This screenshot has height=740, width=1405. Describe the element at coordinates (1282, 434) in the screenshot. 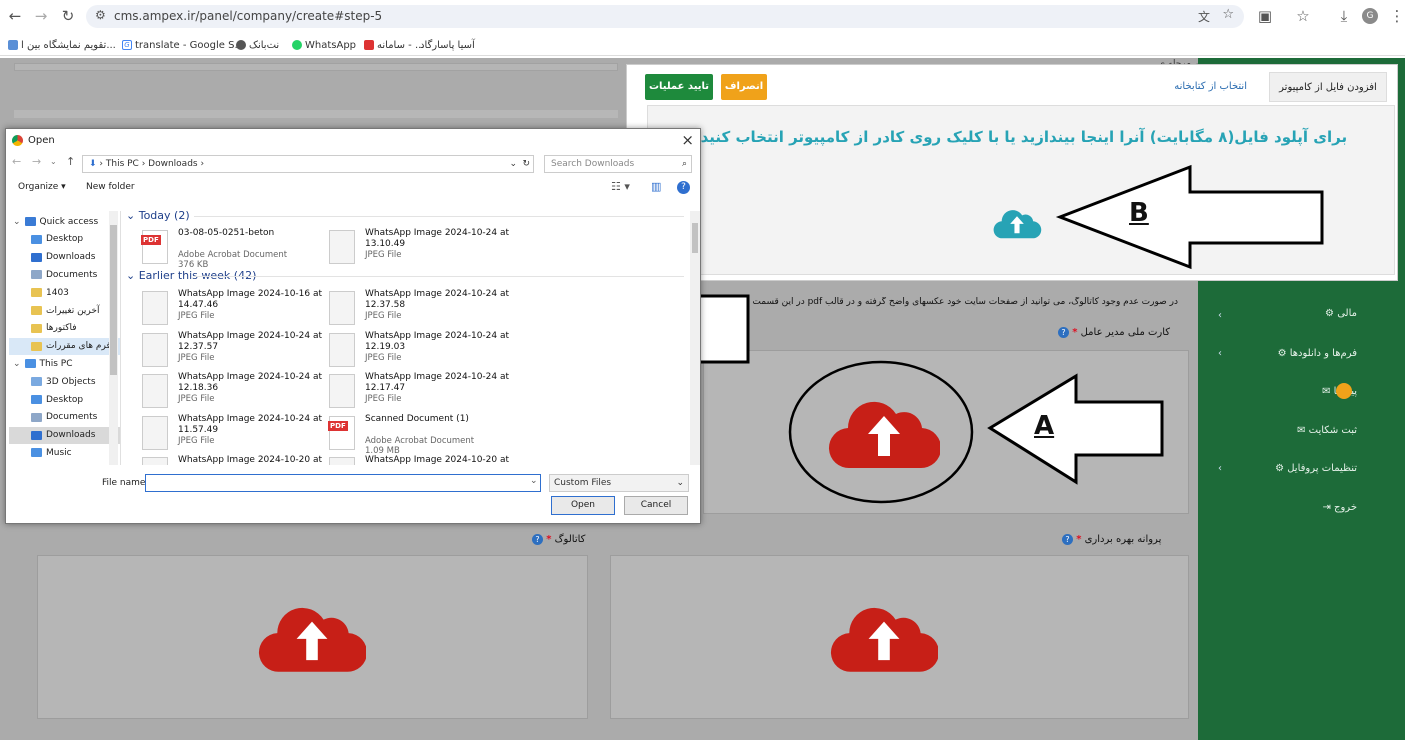

I see `sidebar-item-complaint: ثبت شکایت ✉` at that location.